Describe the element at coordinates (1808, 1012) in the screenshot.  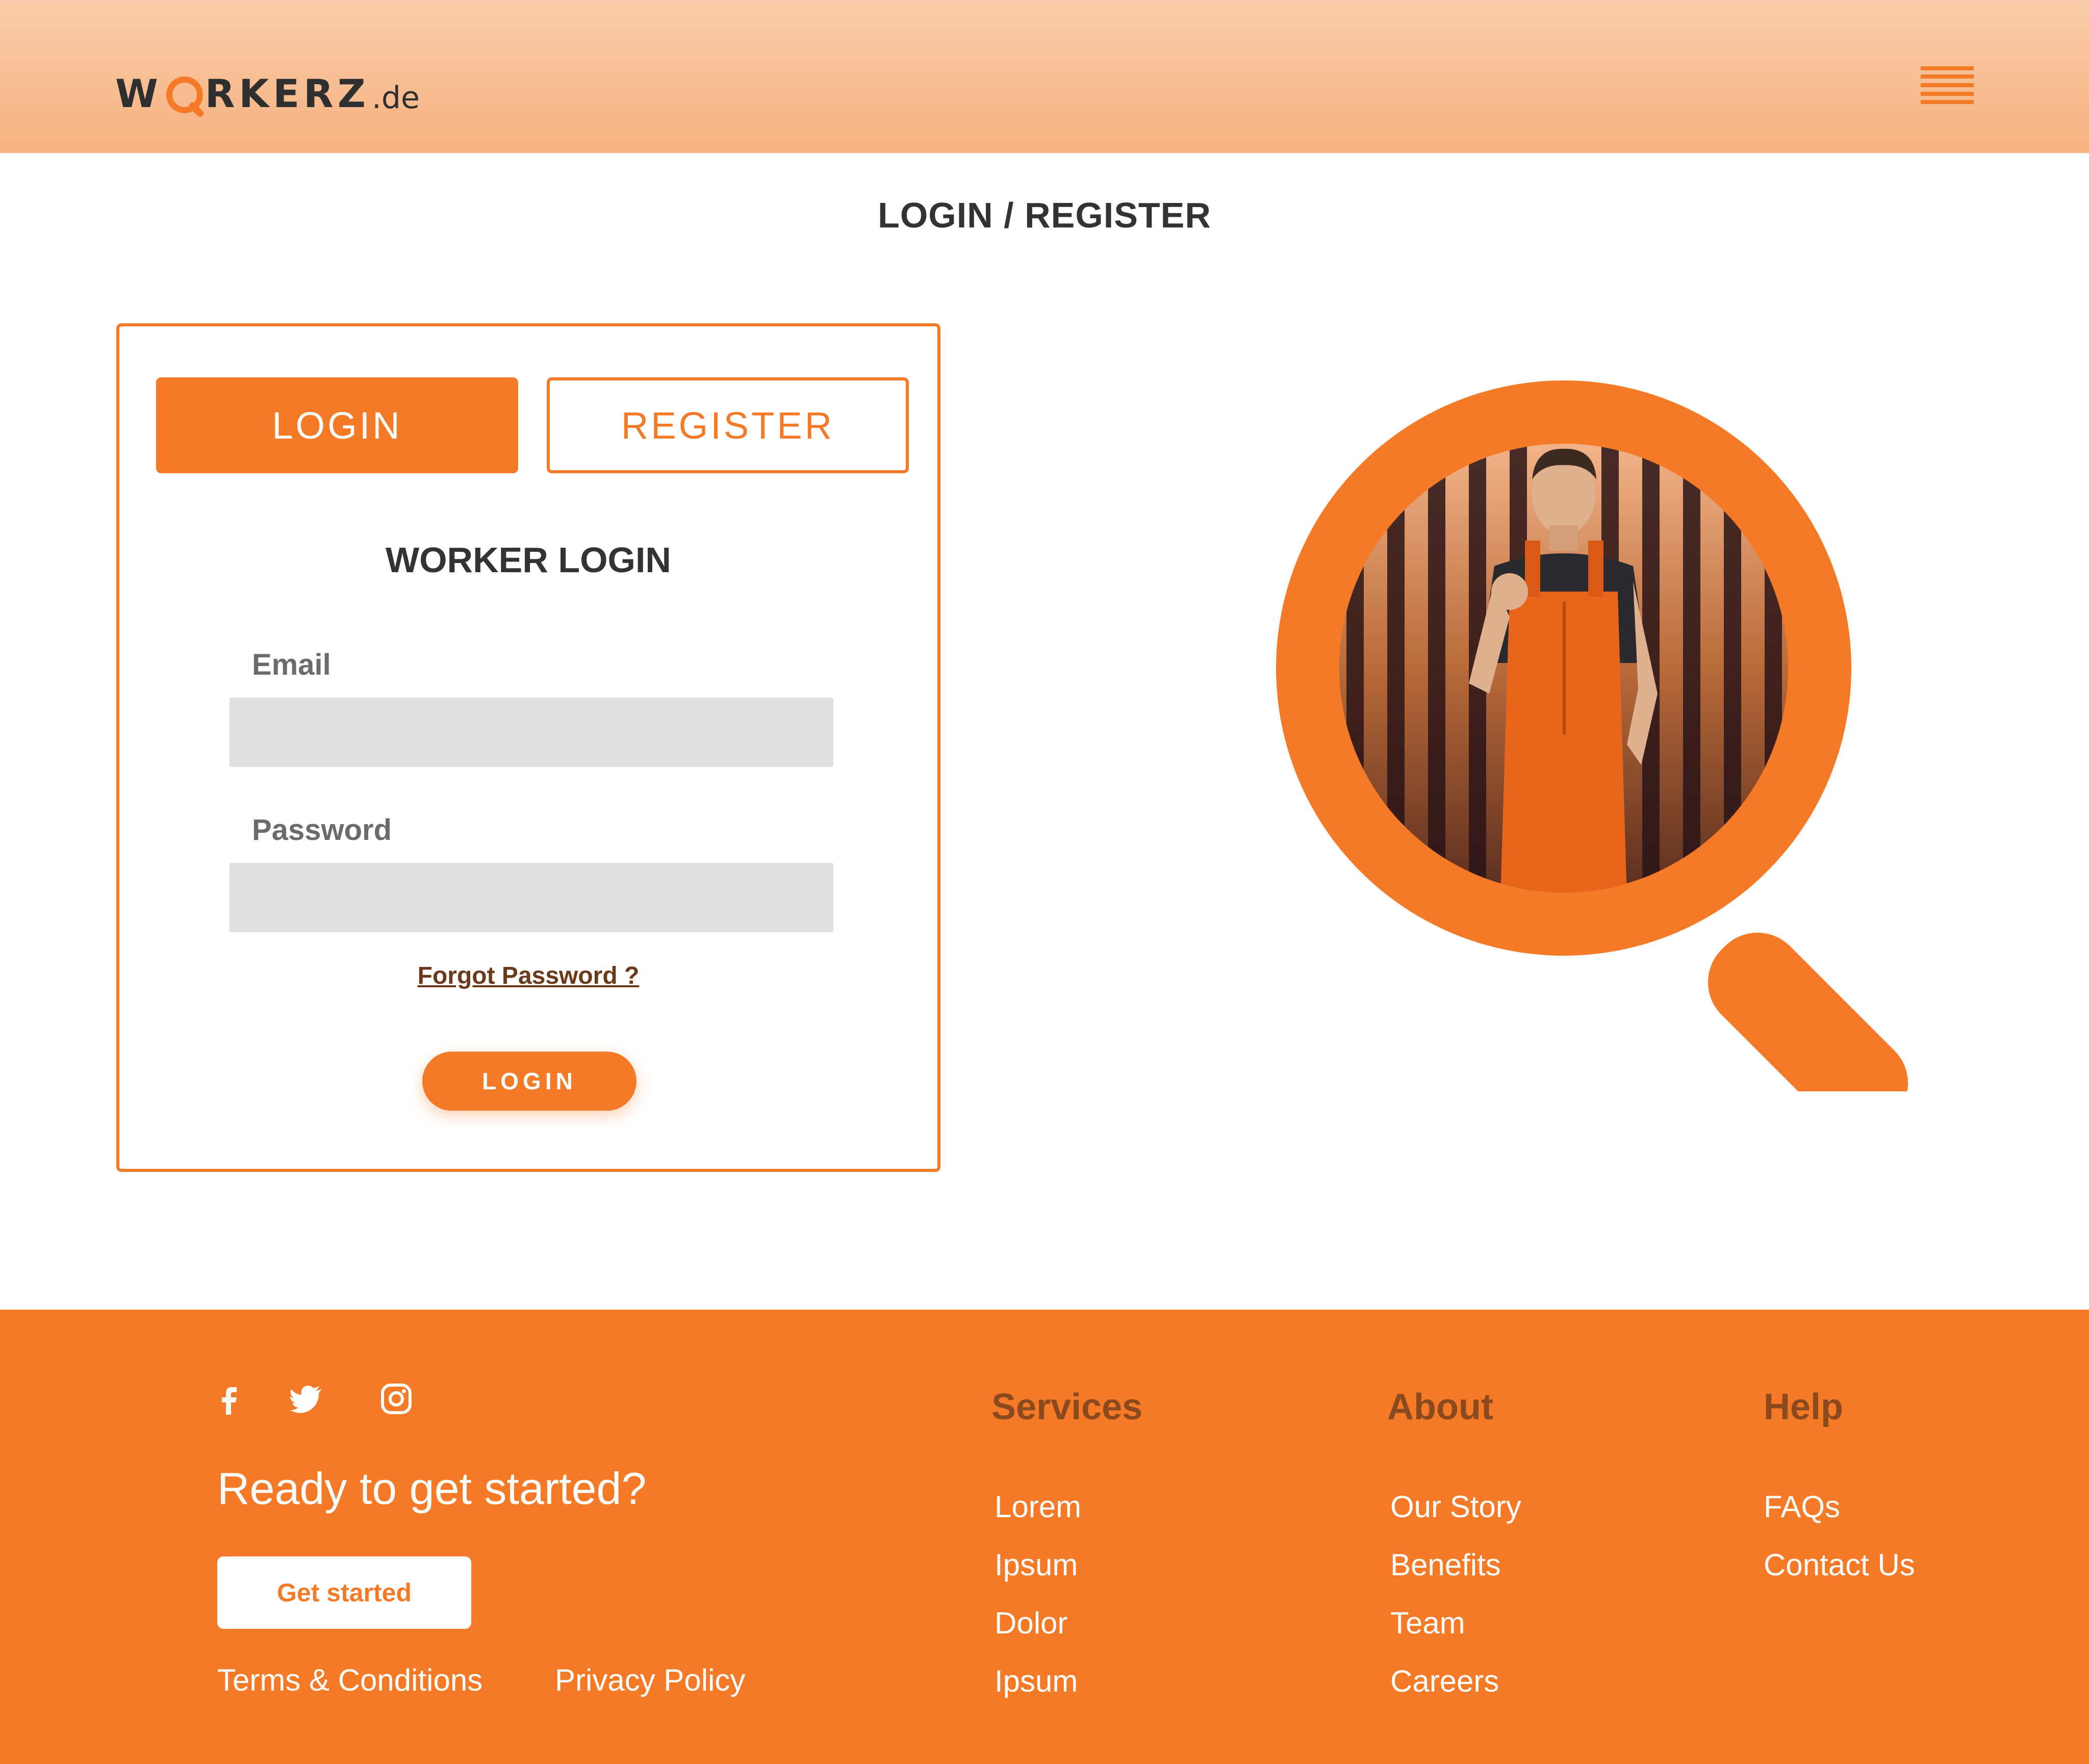
I see `magnifier-handle` at that location.